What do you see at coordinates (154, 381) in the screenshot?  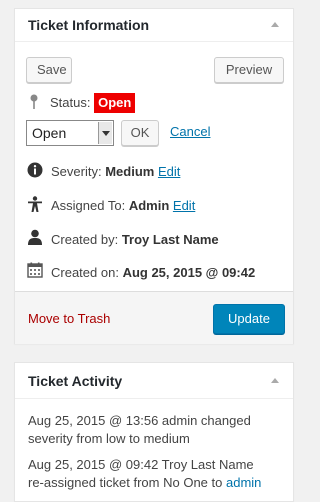 I see `panel-header: Ticket Activity` at bounding box center [154, 381].